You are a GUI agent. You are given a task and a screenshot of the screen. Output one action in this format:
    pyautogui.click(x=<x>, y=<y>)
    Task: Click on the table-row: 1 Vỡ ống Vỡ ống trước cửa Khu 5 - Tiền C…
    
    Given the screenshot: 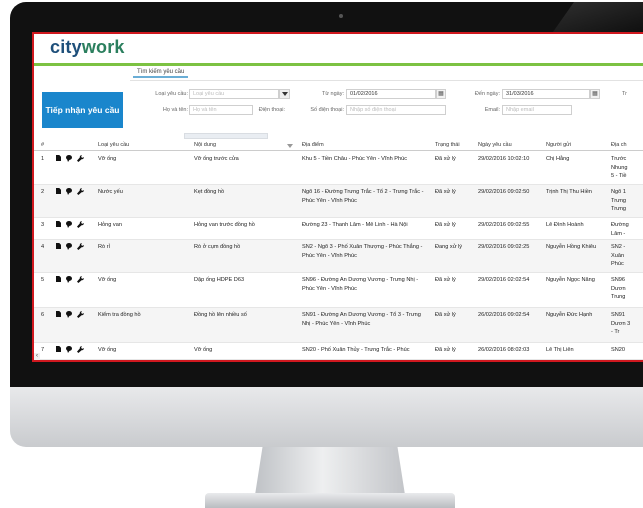 What is the action you would take?
    pyautogui.click(x=338, y=168)
    